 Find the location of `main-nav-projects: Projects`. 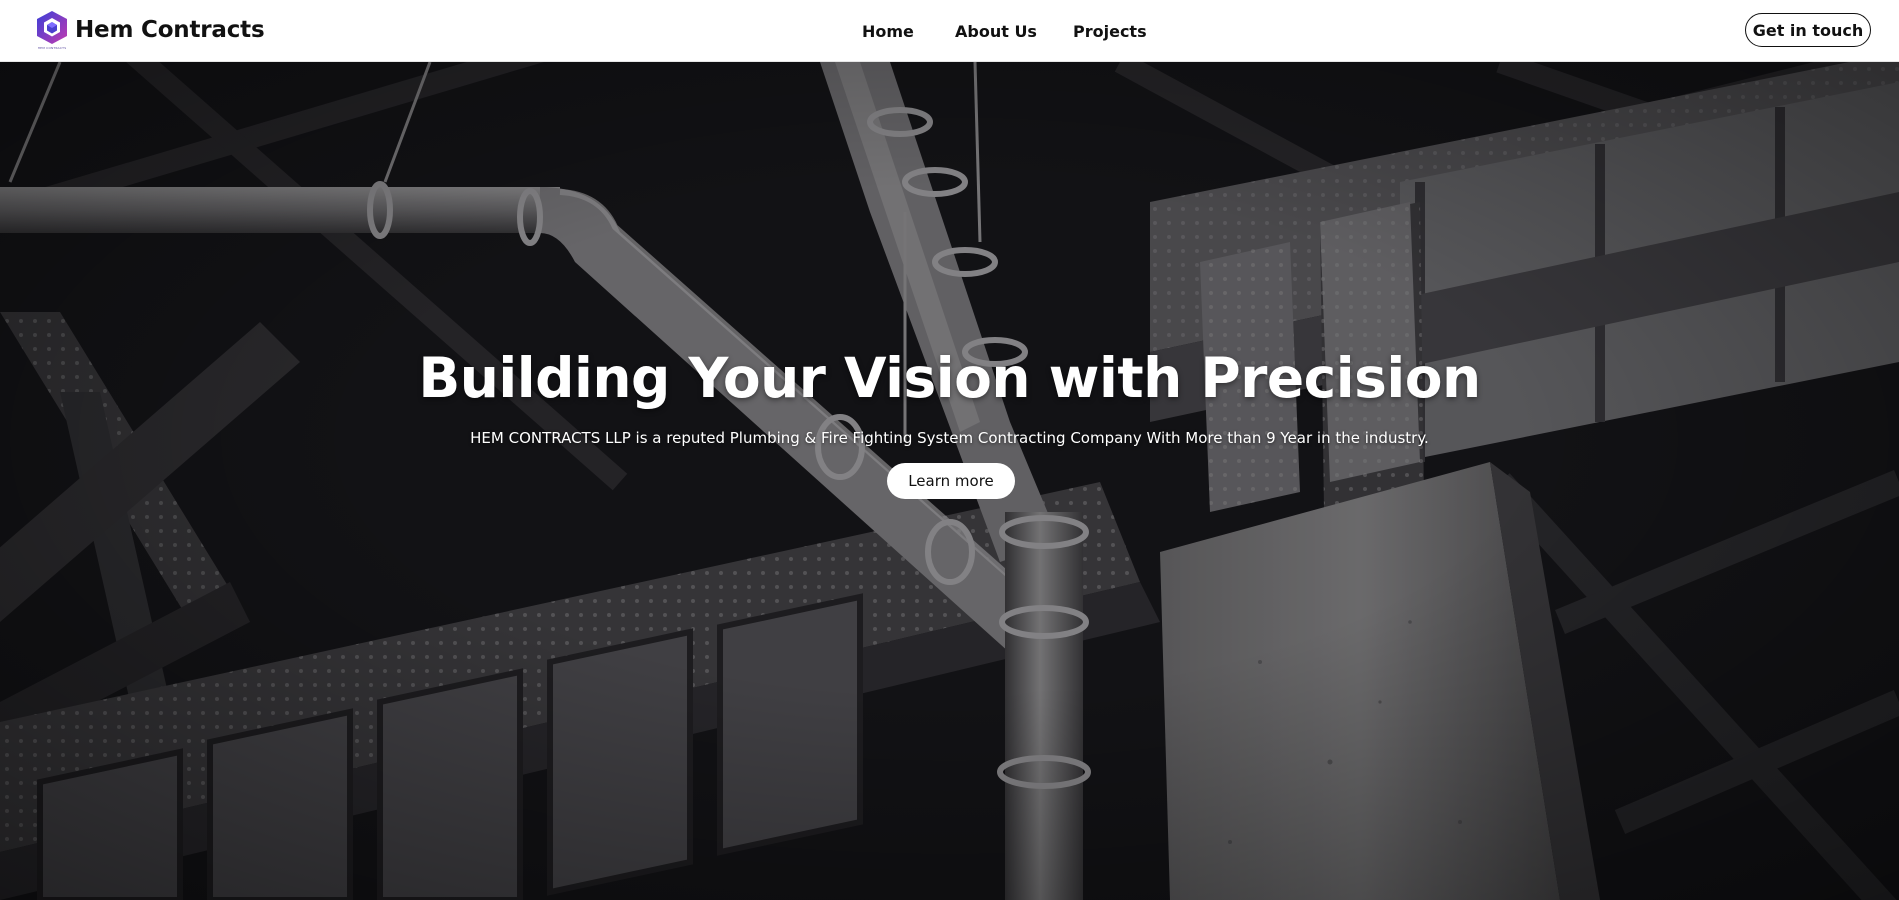

main-nav-projects: Projects is located at coordinates (1110, 31).